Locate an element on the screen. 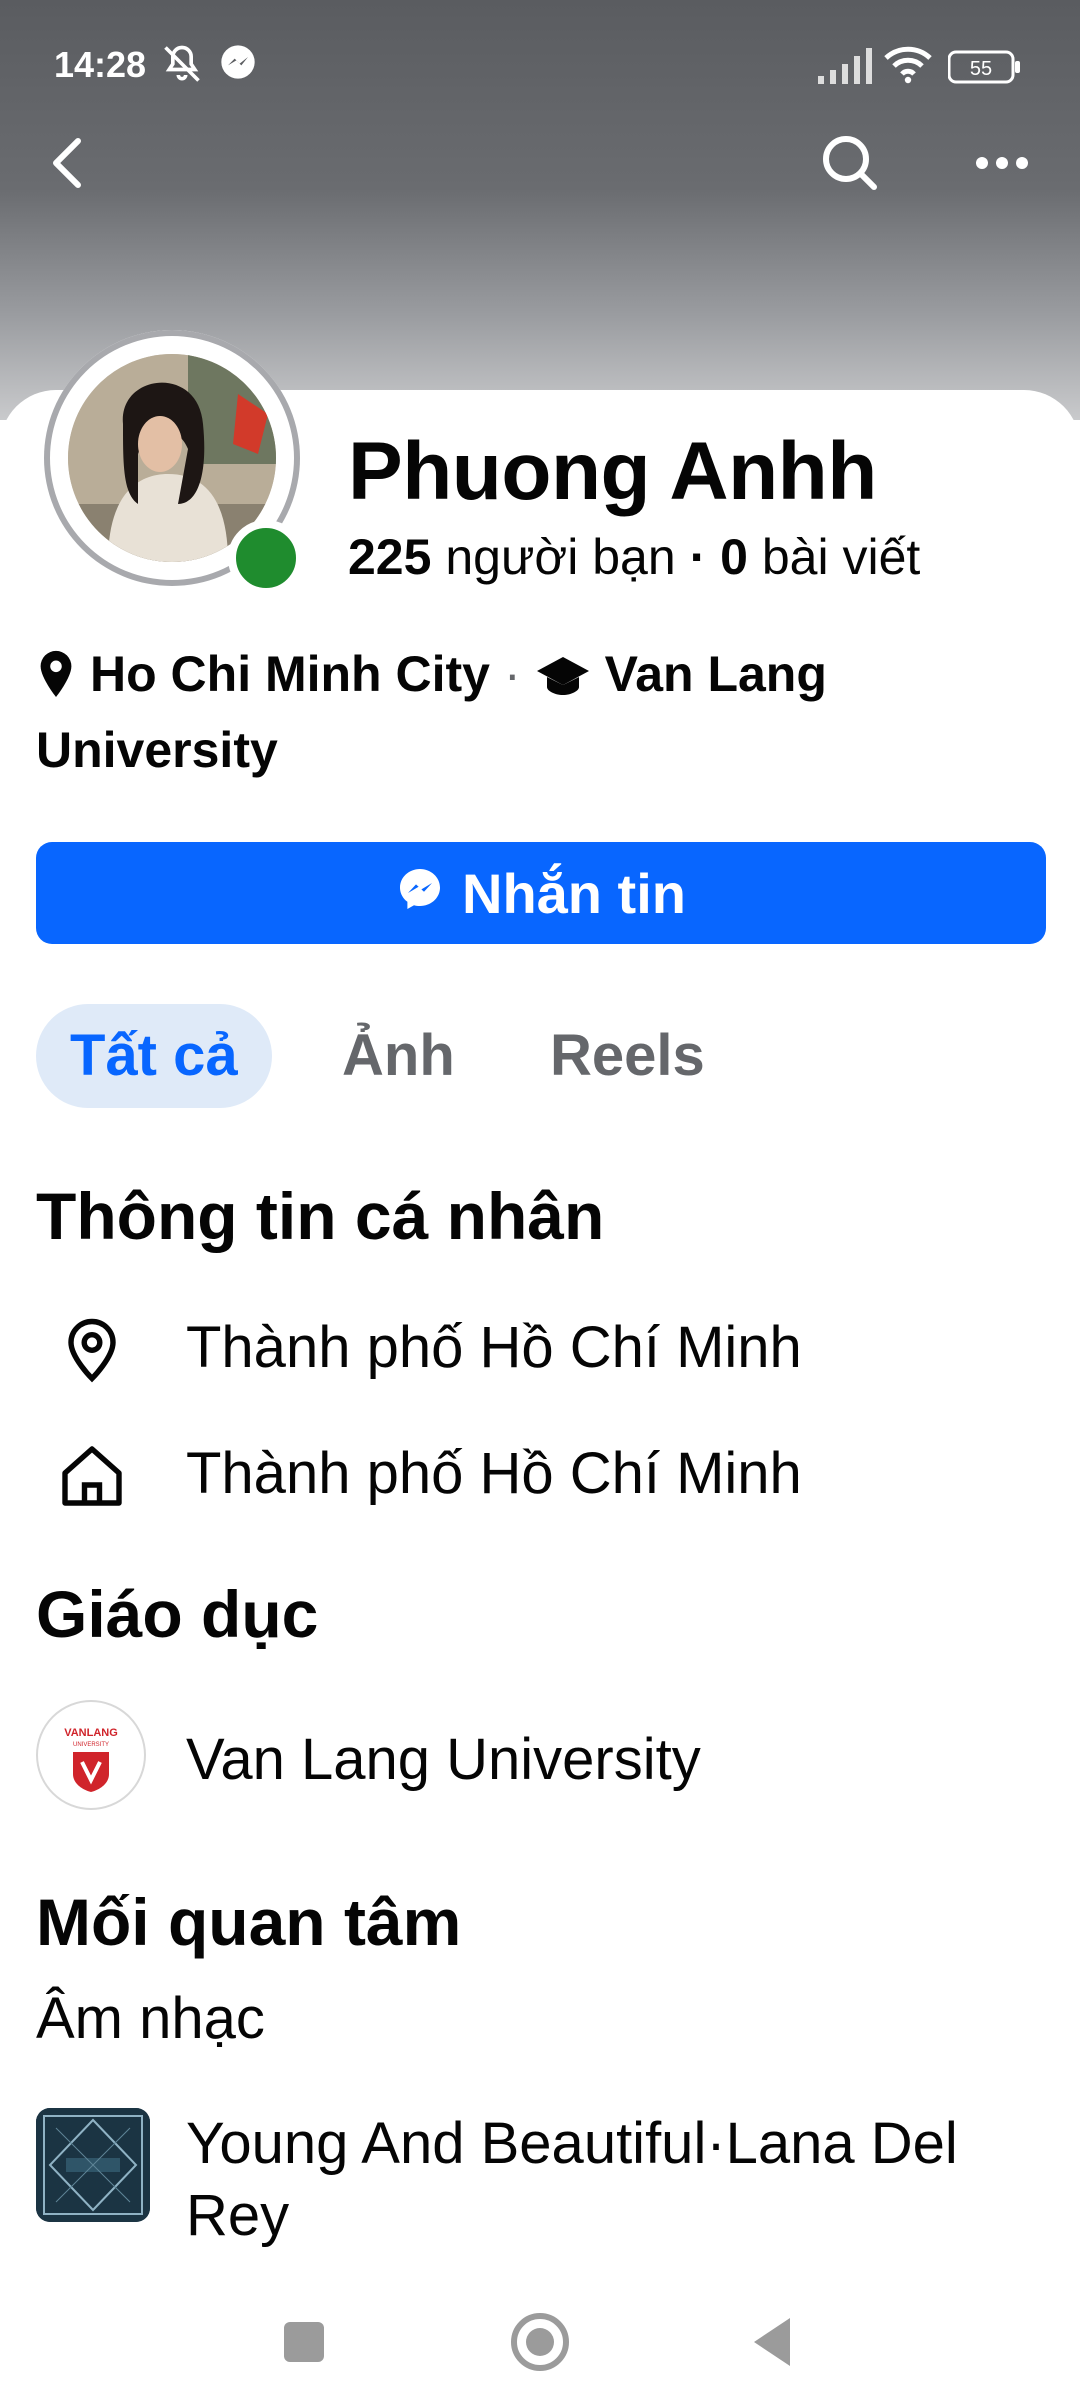 This screenshot has height=2400, width=1080. message-button: Nhắn tin is located at coordinates (541, 893).